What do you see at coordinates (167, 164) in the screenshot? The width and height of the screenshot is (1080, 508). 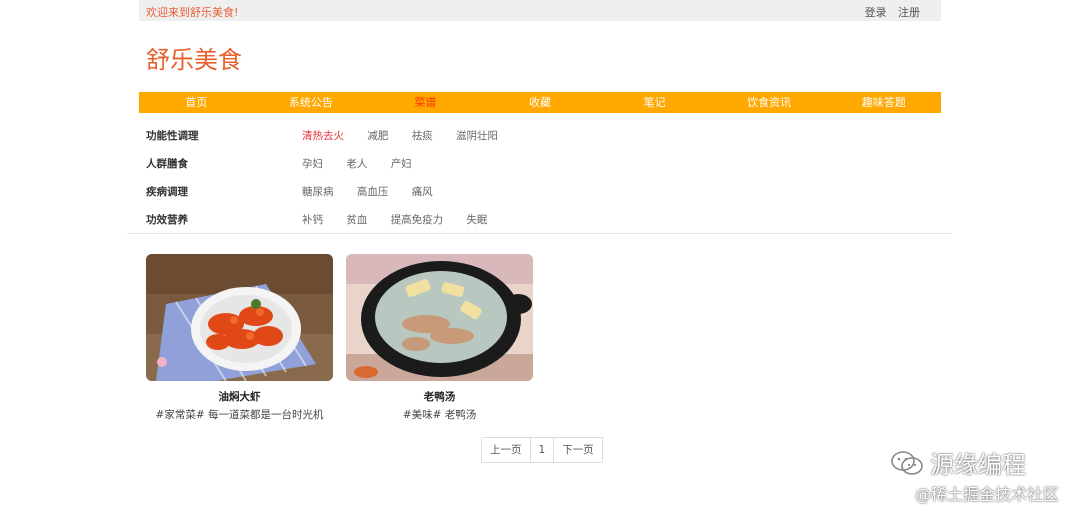 I see `filter-category: 人群膳食` at bounding box center [167, 164].